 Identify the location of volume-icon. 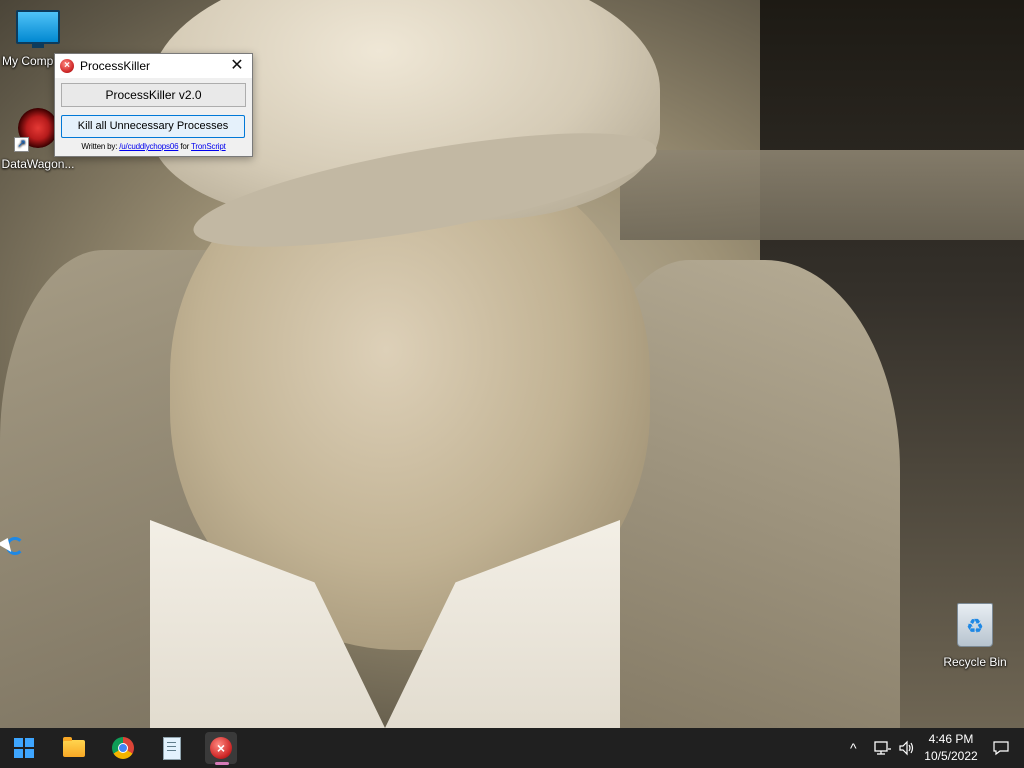
(907, 748).